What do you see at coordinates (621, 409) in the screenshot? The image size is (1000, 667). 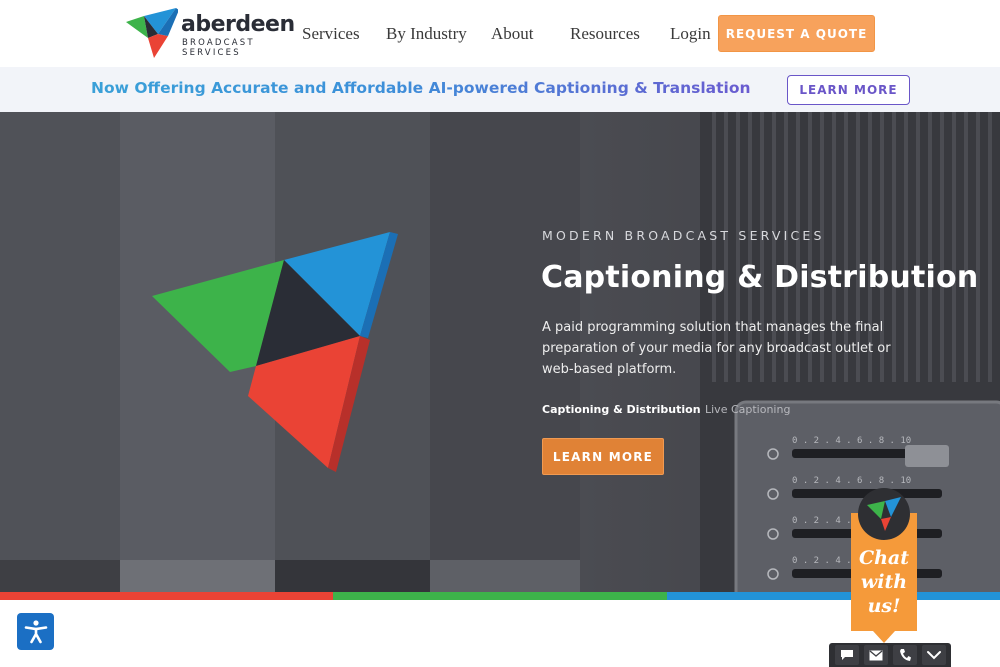 I see `hero-tab-captioning-distribution: Captioning & Distribution` at bounding box center [621, 409].